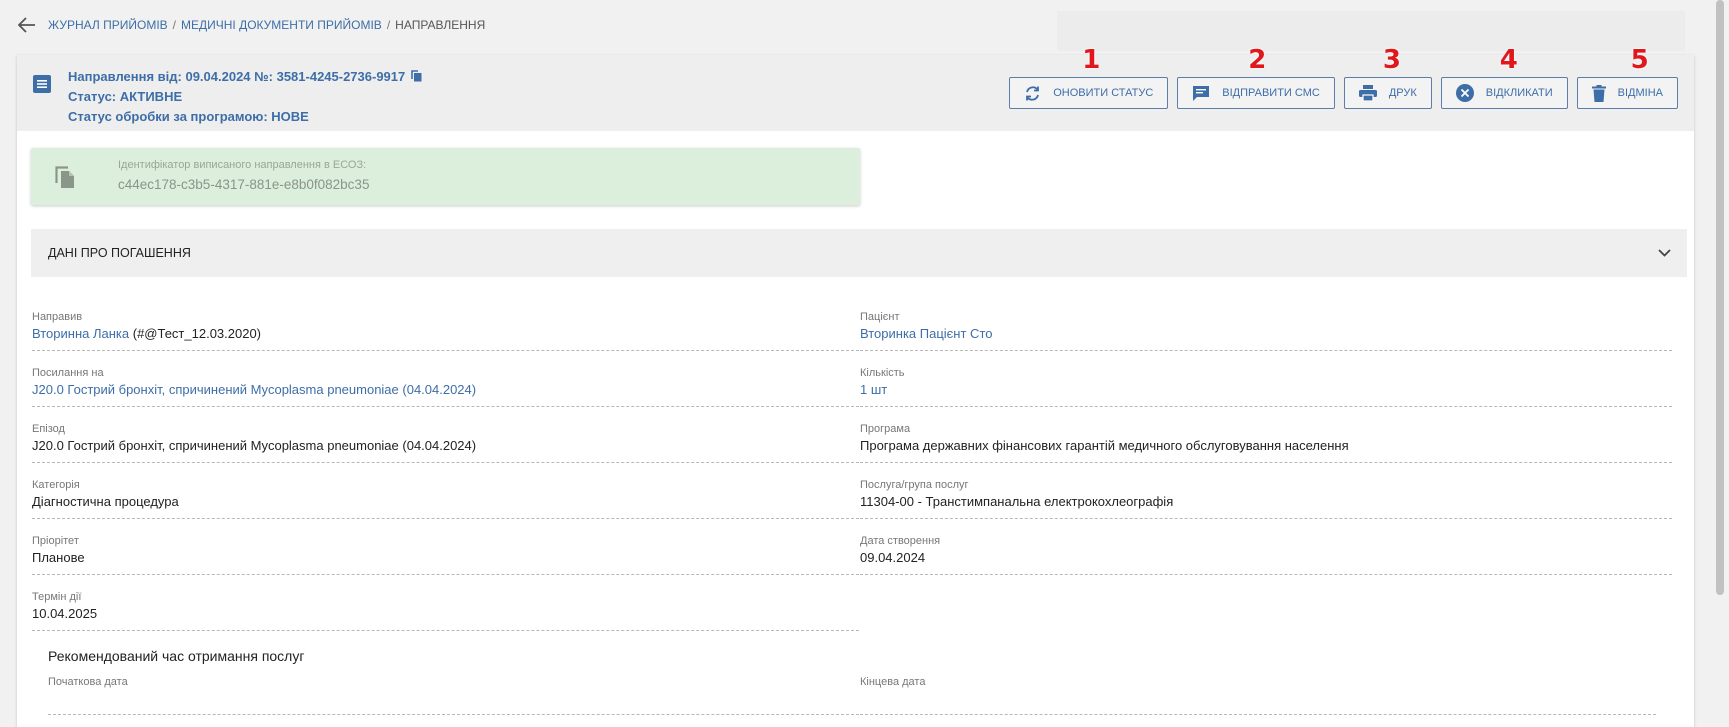 This screenshot has height=727, width=1729. Describe the element at coordinates (1402, 93) in the screenshot. I see `print-label: ДРУК` at that location.